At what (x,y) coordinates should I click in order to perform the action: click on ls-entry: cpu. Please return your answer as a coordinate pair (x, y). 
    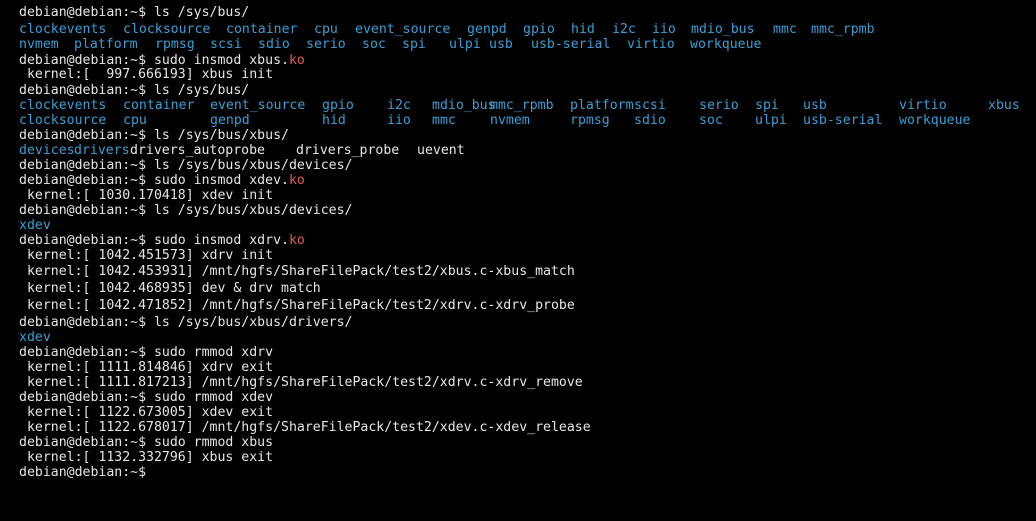
    Looking at the image, I should click on (326, 29).